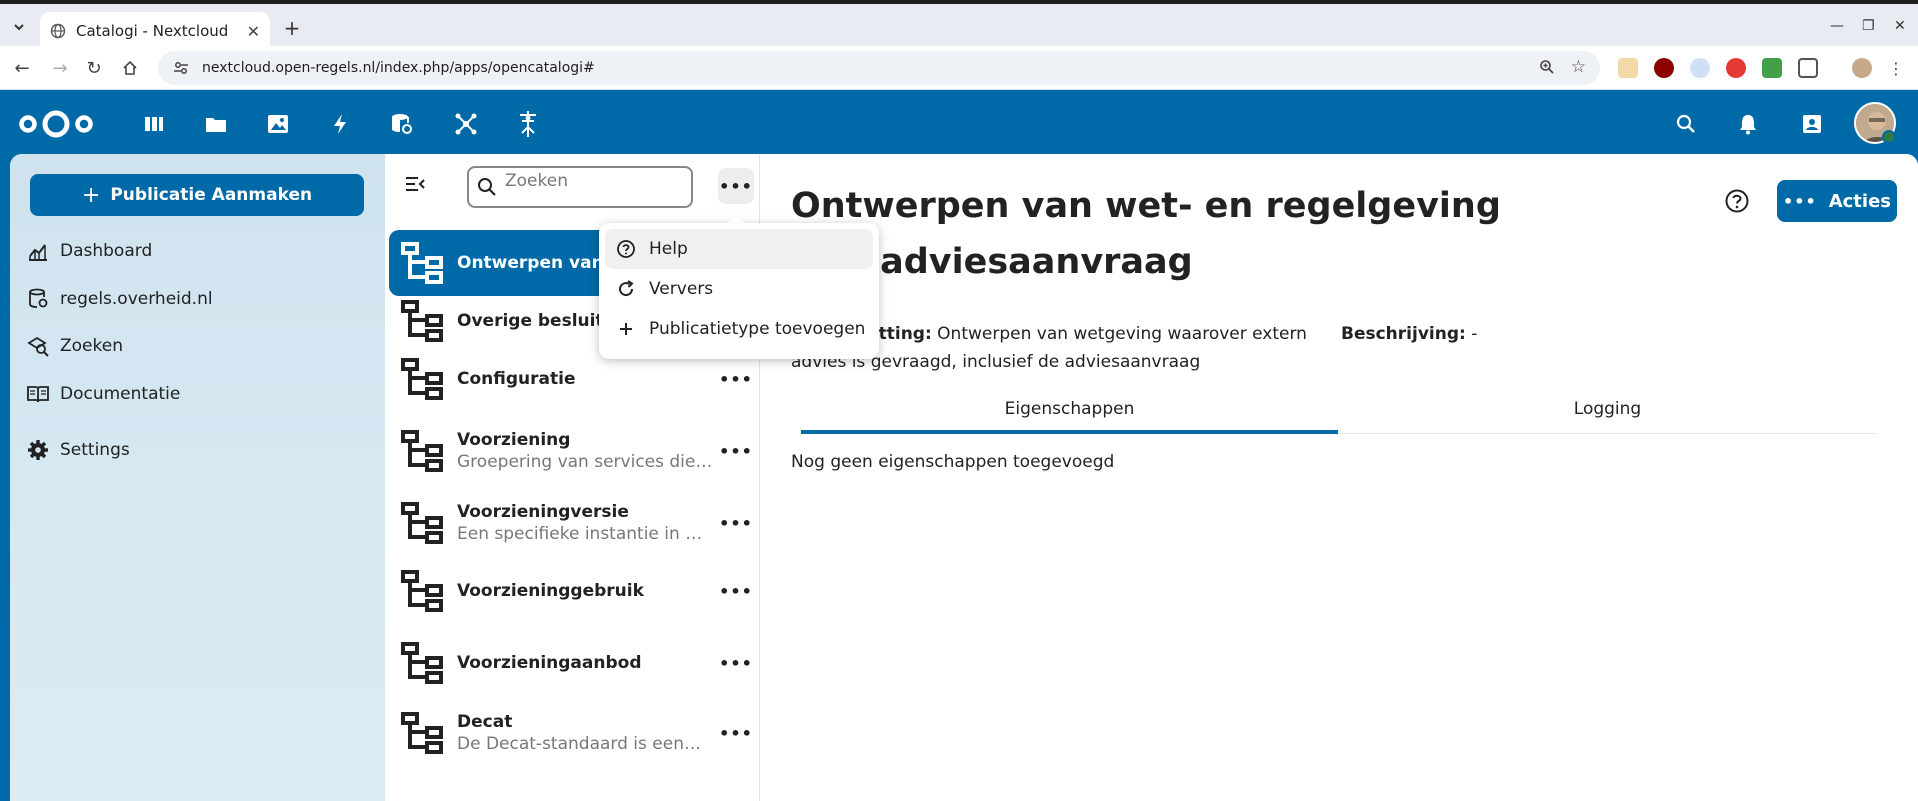  I want to click on dashboard-app-icon, so click(154, 124).